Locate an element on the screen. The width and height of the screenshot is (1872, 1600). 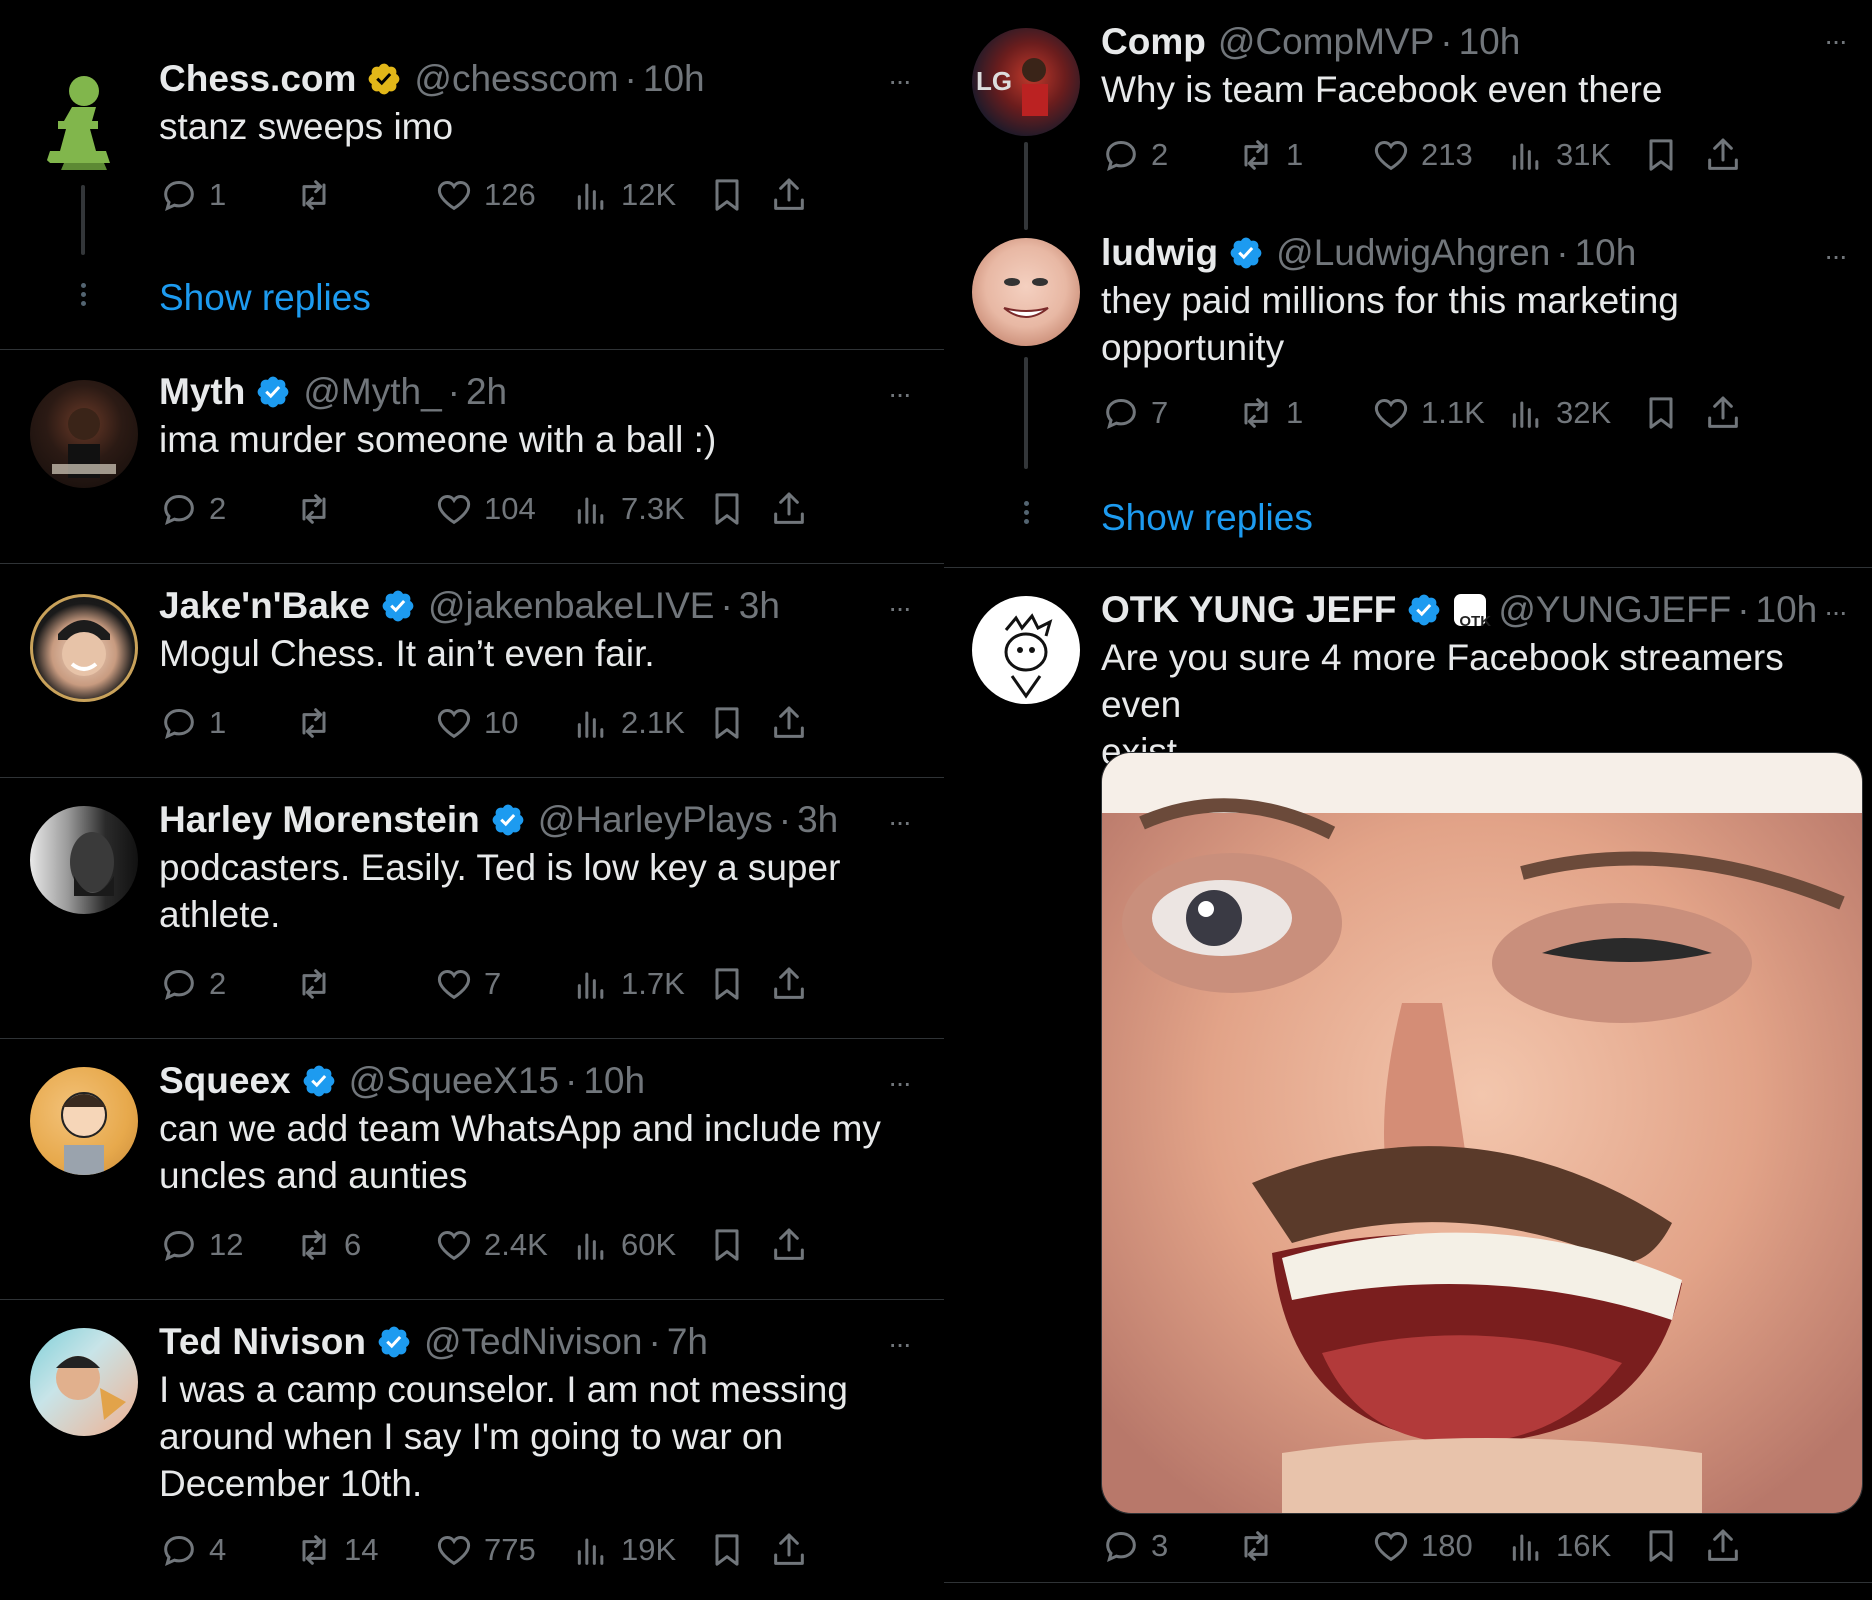
author-handle: @YUNGJEFF is located at coordinates (1614, 610).